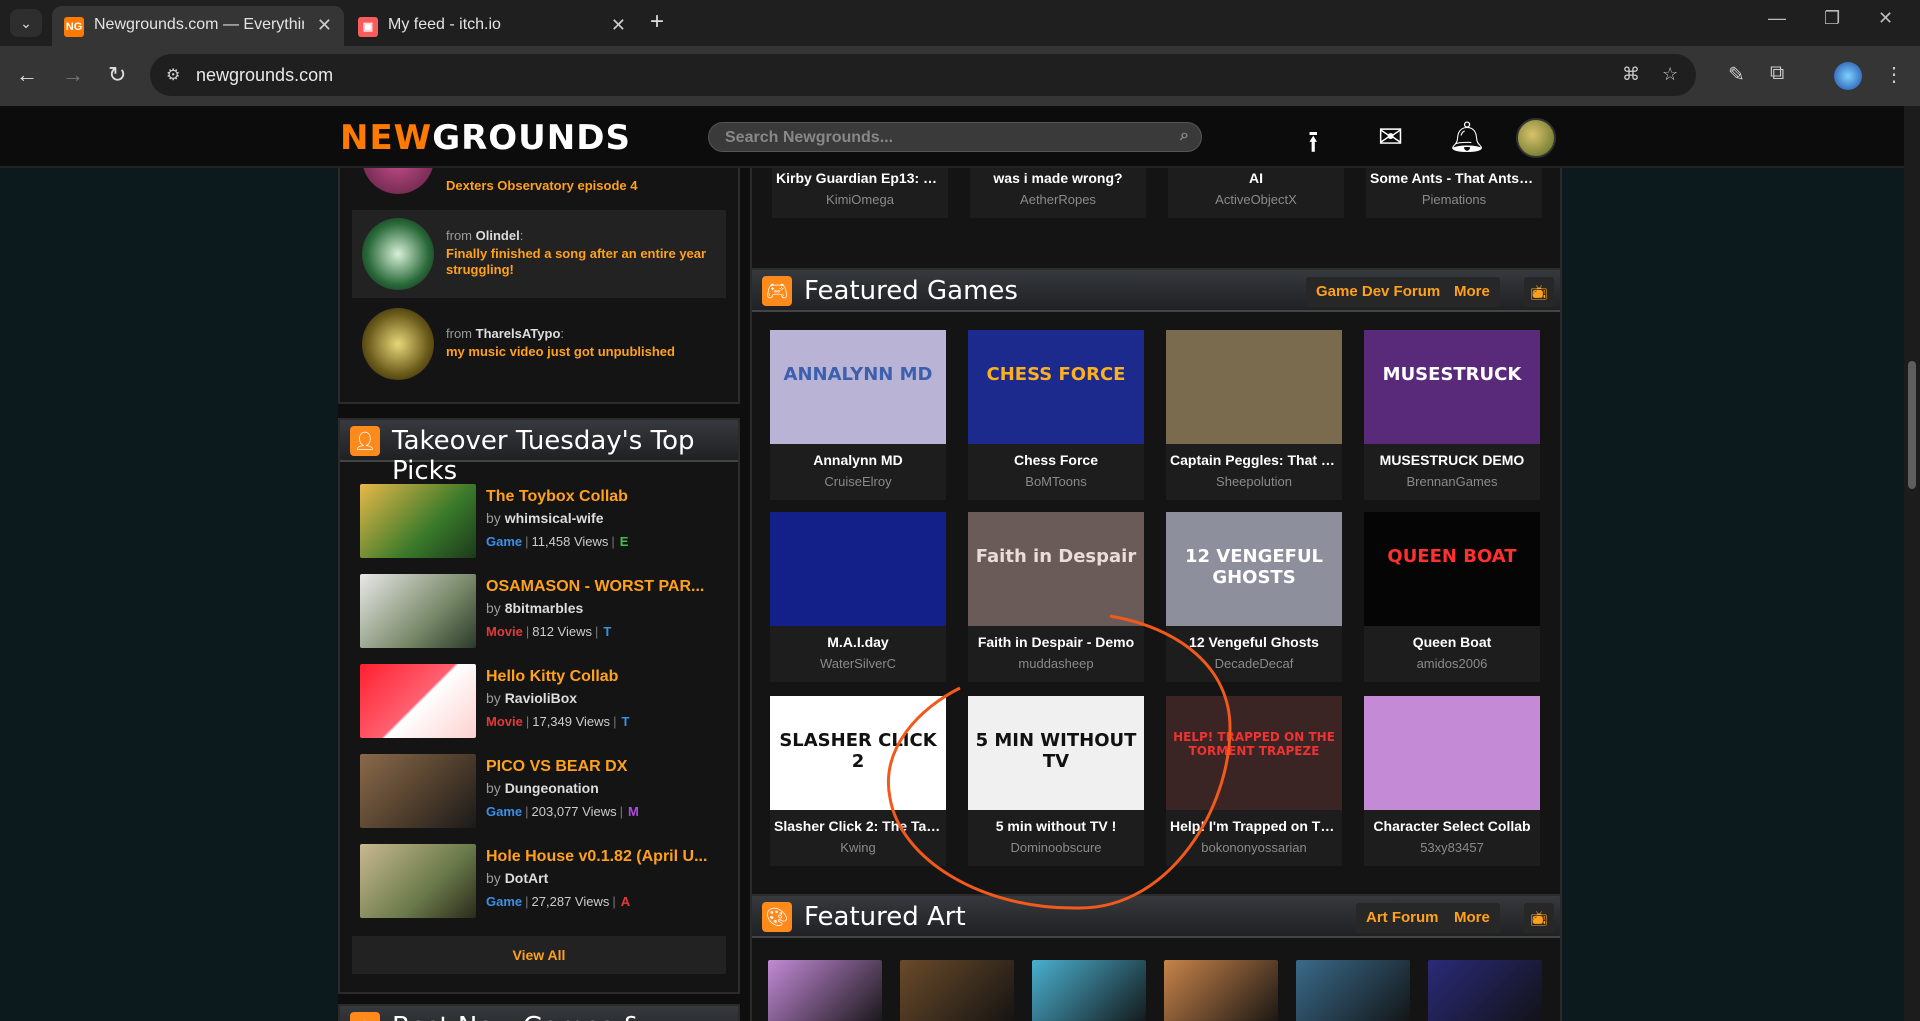 This screenshot has width=1920, height=1021. I want to click on site-header: NEWGROUNDS Search Newgrounds... ⌕ ⭱ ✉ 🔔︎, so click(952, 137).